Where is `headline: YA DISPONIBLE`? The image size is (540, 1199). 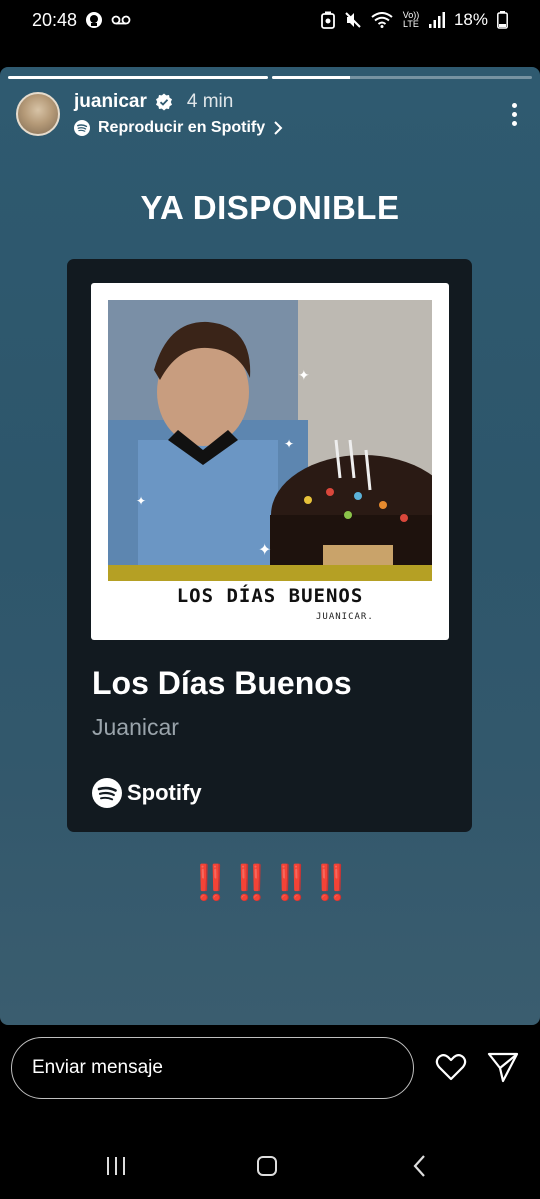 headline: YA DISPONIBLE is located at coordinates (270, 207).